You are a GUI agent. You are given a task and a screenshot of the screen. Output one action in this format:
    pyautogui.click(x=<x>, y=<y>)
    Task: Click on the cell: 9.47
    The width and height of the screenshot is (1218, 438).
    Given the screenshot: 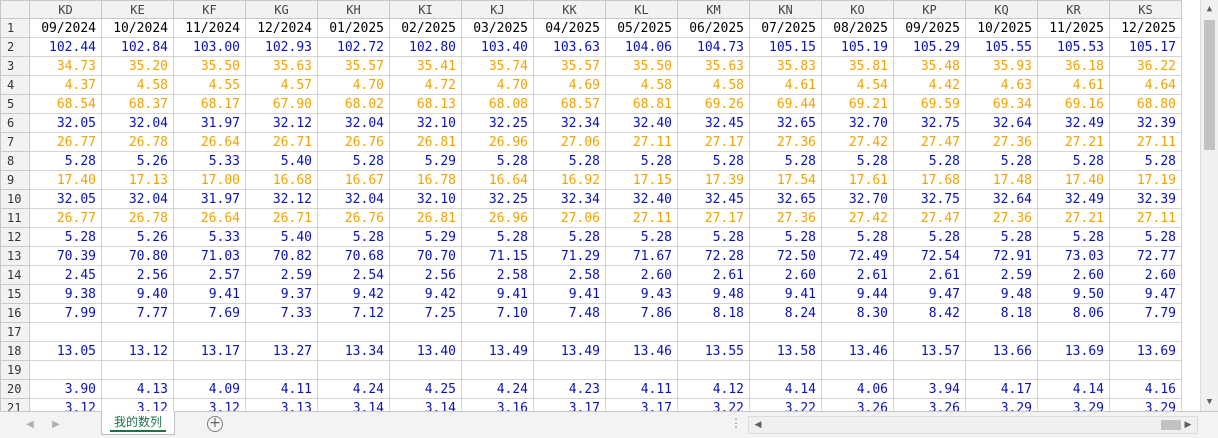 What is the action you would take?
    pyautogui.click(x=1145, y=294)
    